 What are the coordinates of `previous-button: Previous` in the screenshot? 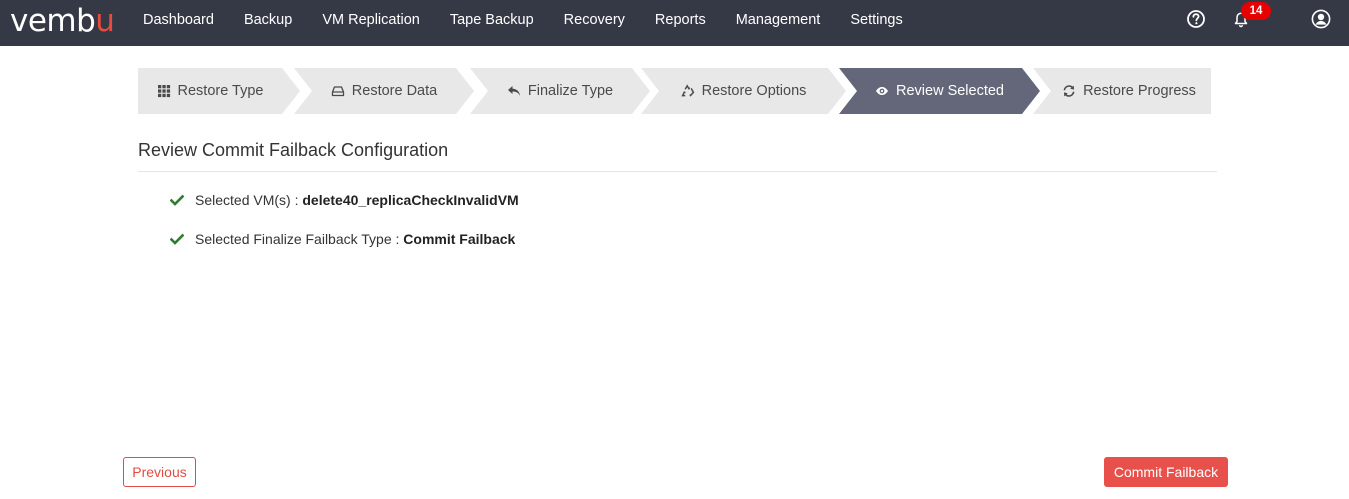 It's located at (159, 472).